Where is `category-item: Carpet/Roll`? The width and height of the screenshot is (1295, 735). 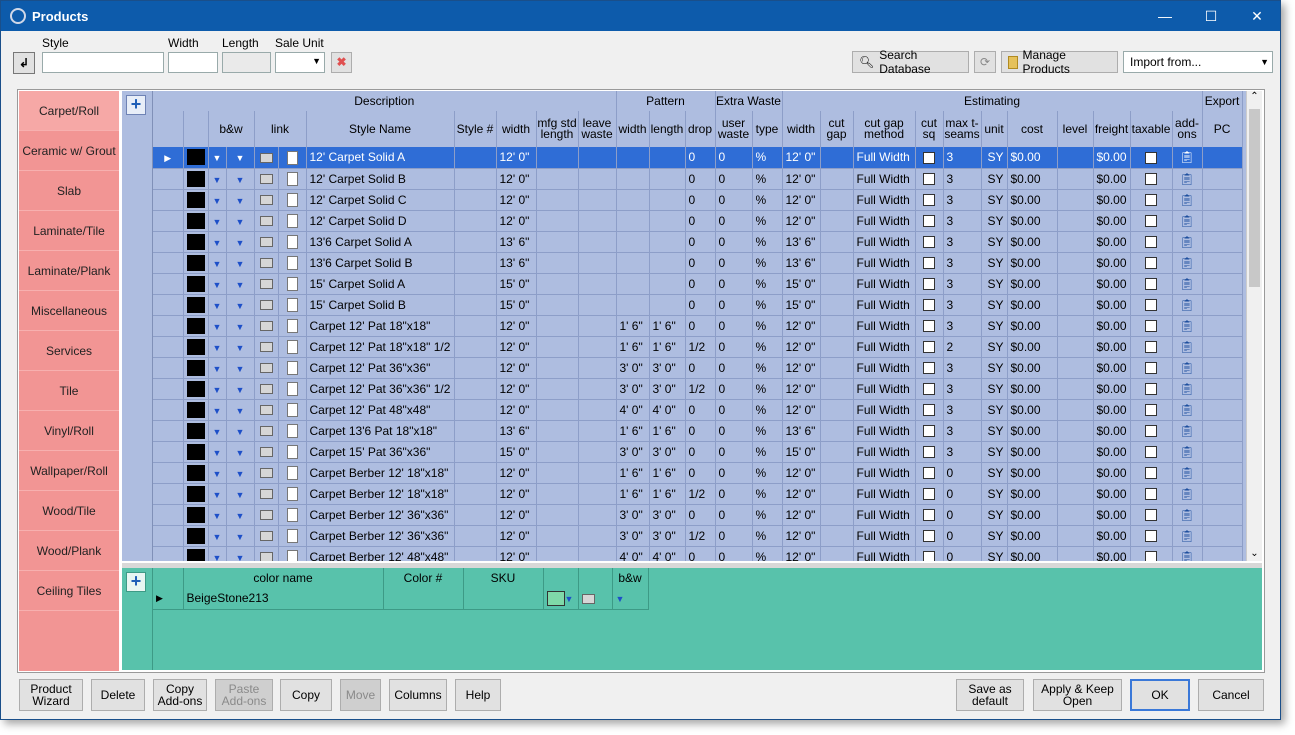 category-item: Carpet/Roll is located at coordinates (69, 111).